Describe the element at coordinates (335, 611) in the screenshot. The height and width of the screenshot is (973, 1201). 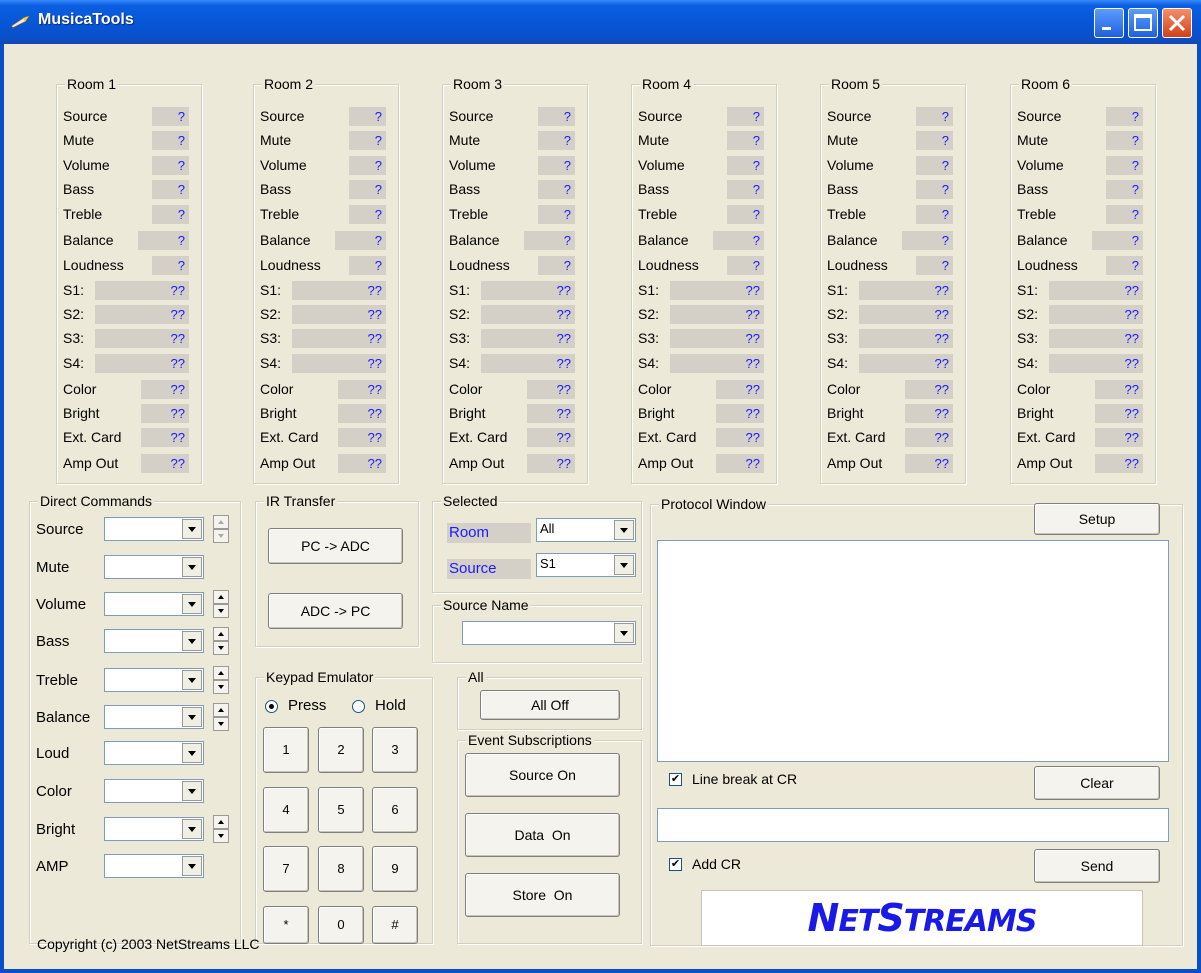
I see `adc-to-pc-button: ADC -> PC` at that location.